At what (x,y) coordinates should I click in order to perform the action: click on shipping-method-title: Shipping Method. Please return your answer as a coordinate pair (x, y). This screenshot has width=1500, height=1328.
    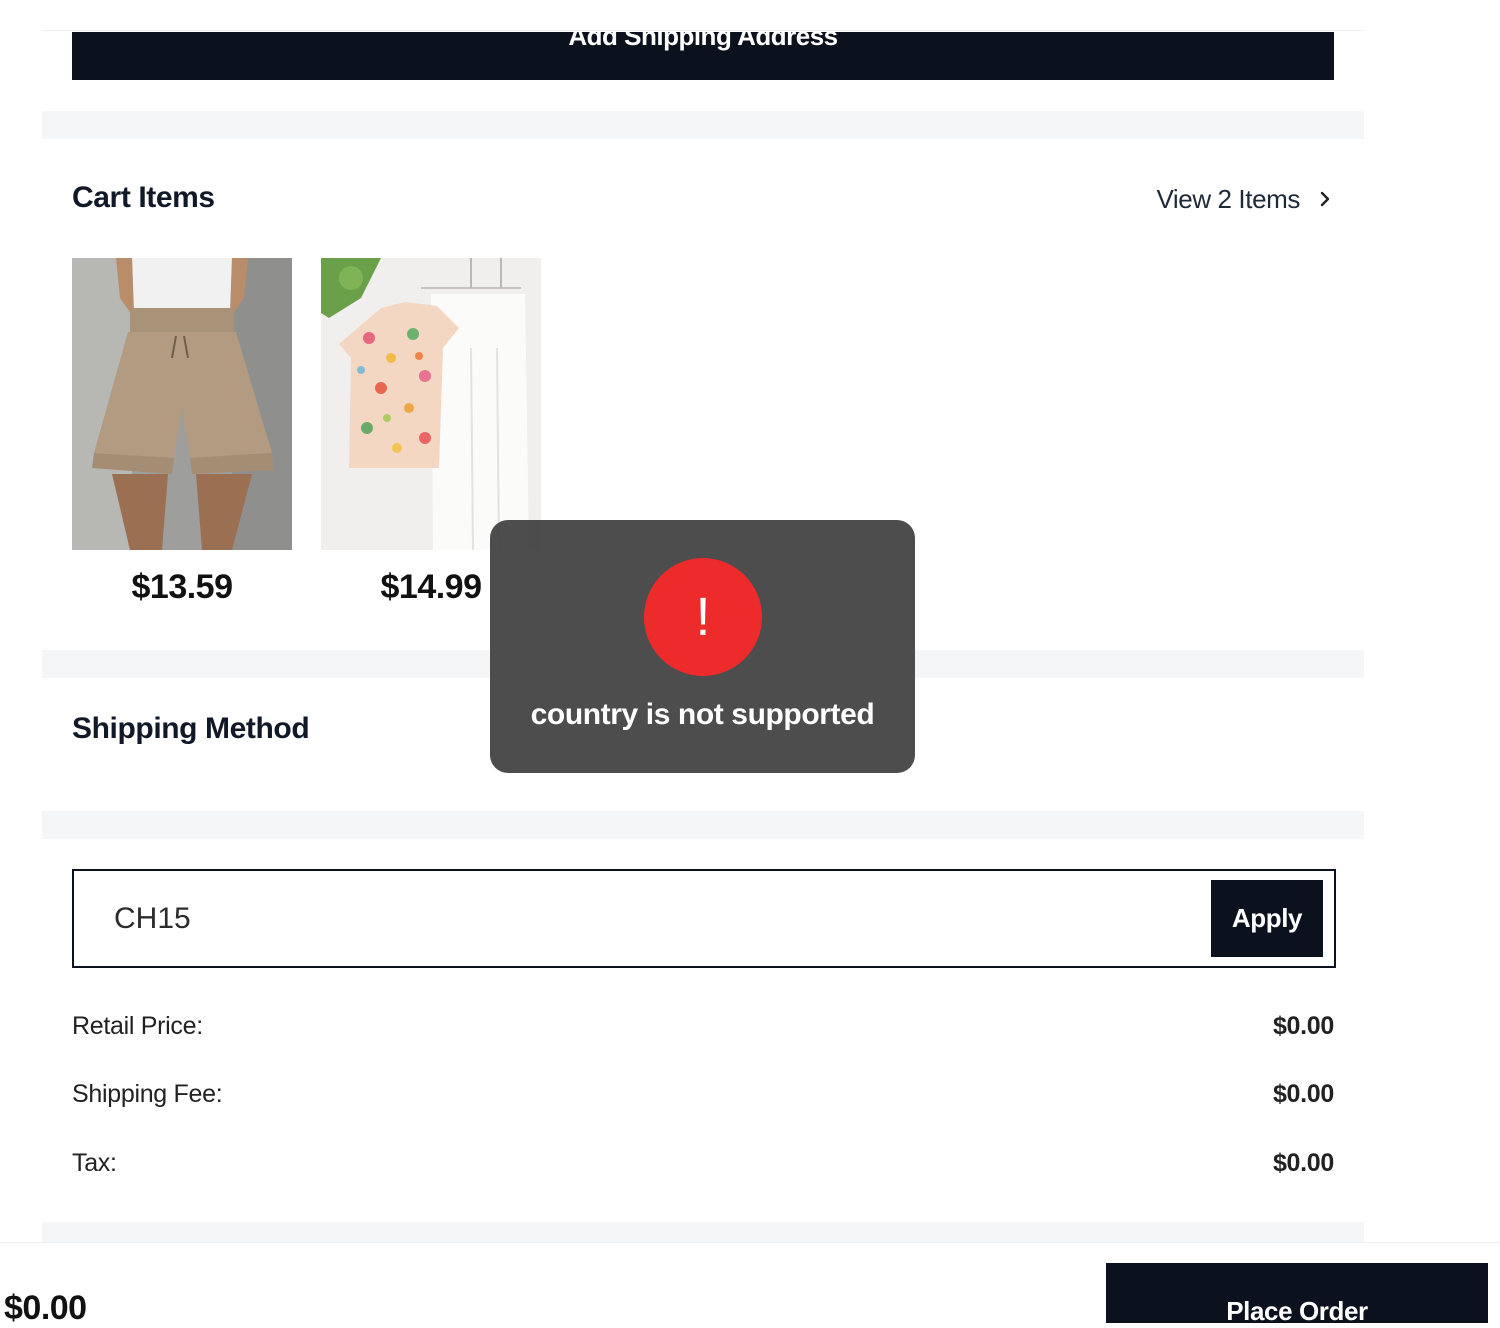
    Looking at the image, I should click on (191, 728).